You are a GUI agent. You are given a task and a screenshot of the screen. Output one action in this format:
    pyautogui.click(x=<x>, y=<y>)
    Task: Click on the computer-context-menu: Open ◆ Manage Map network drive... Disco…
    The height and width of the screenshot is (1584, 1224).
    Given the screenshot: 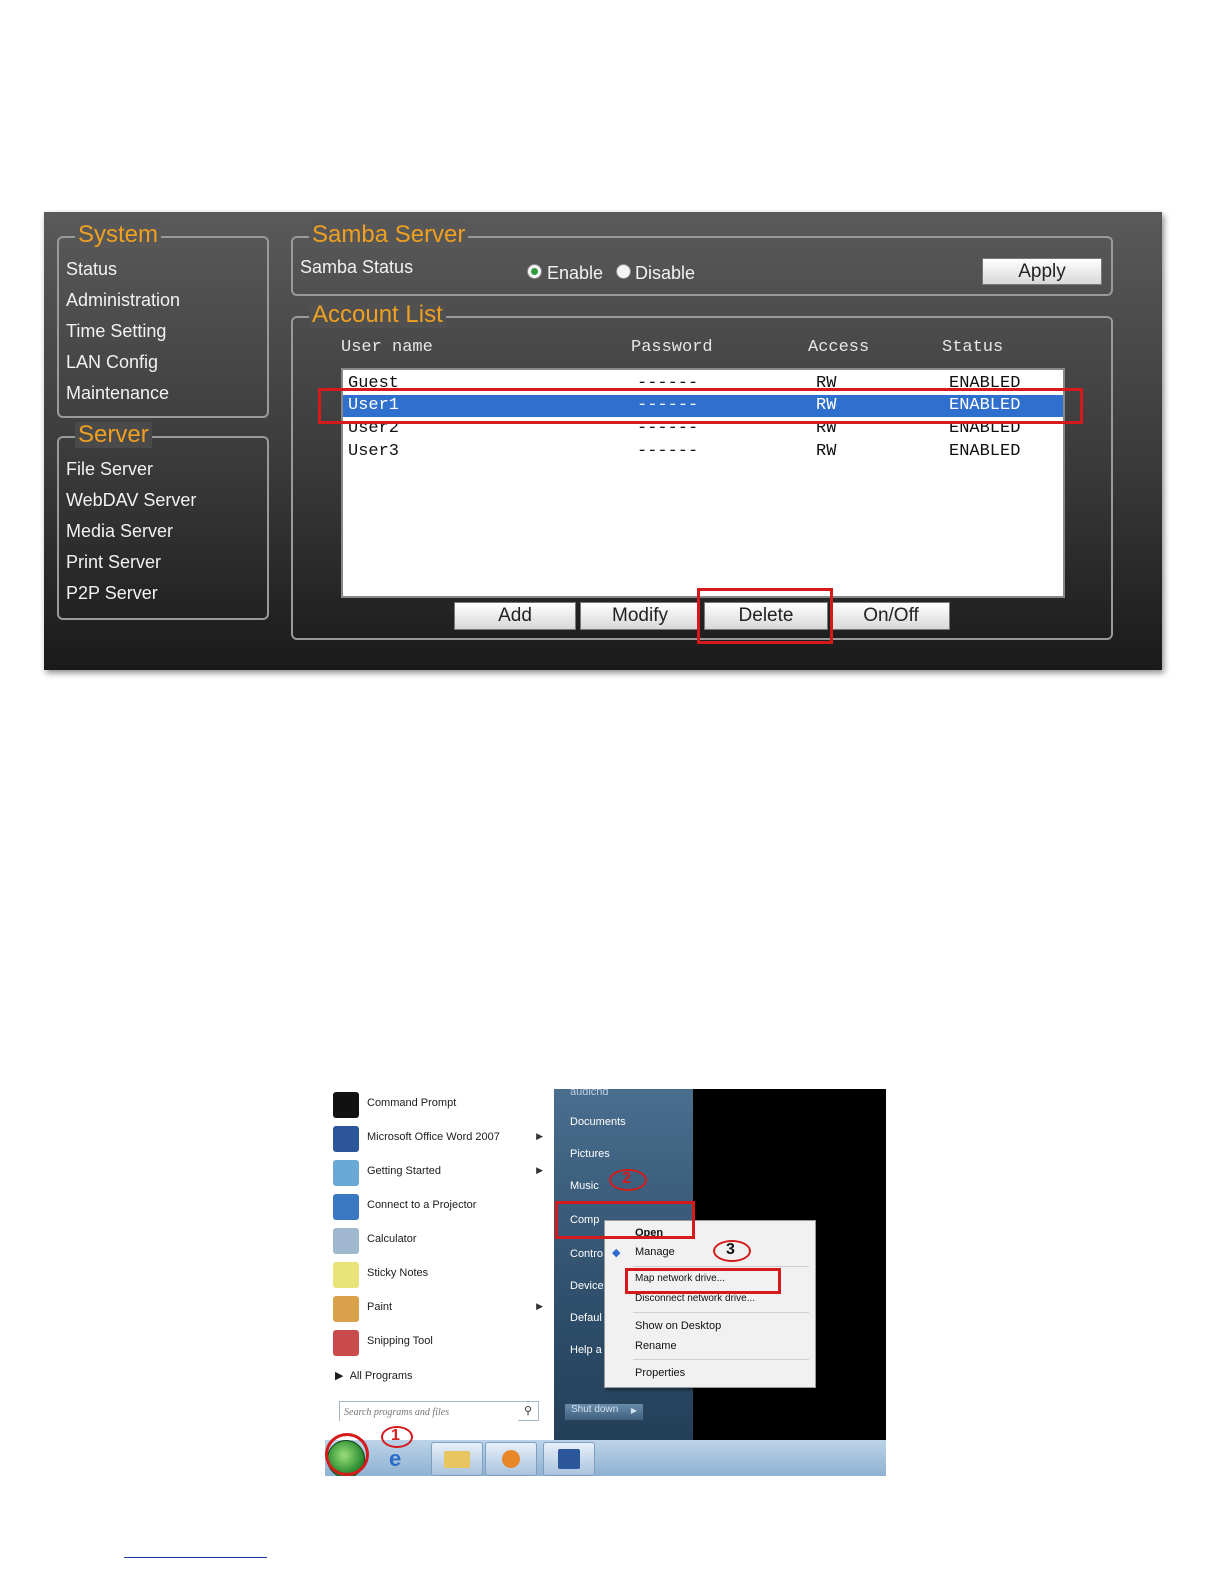 What is the action you would take?
    pyautogui.click(x=710, y=1304)
    